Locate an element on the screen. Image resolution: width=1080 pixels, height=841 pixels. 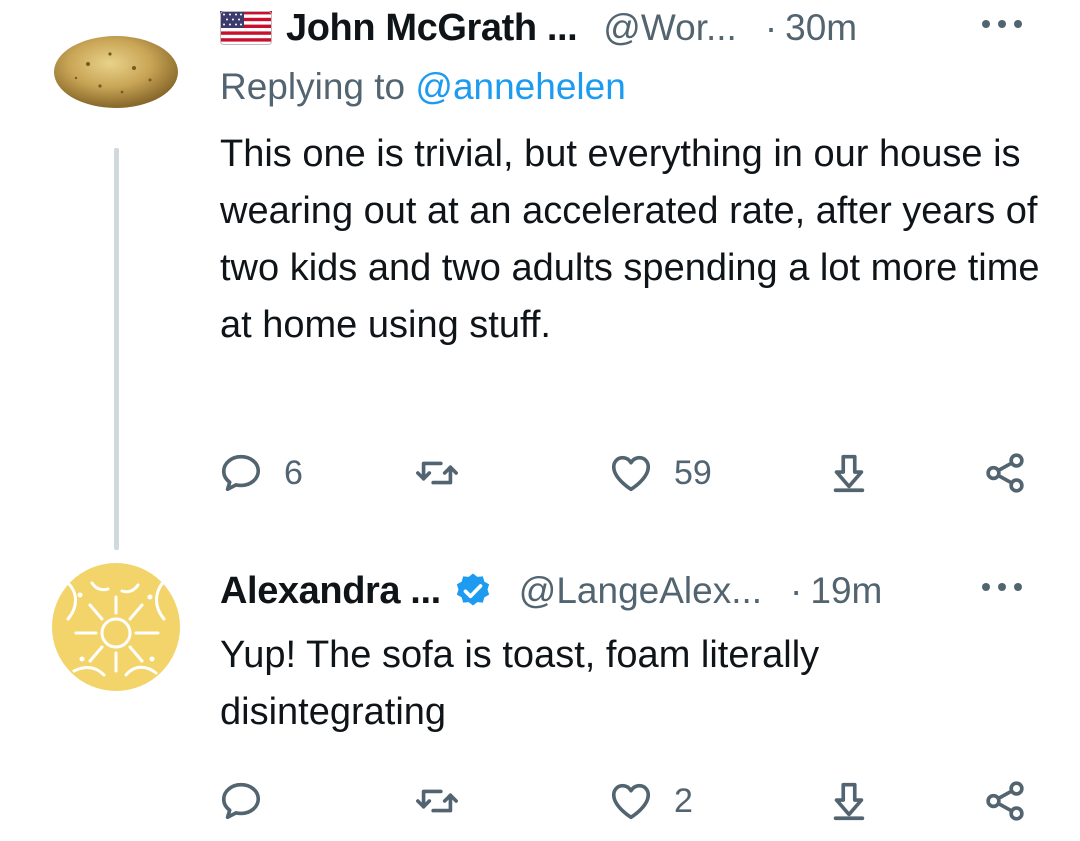
tweet-header: Alexandra ... @LangeAlex... · 19m is located at coordinates (650, 591).